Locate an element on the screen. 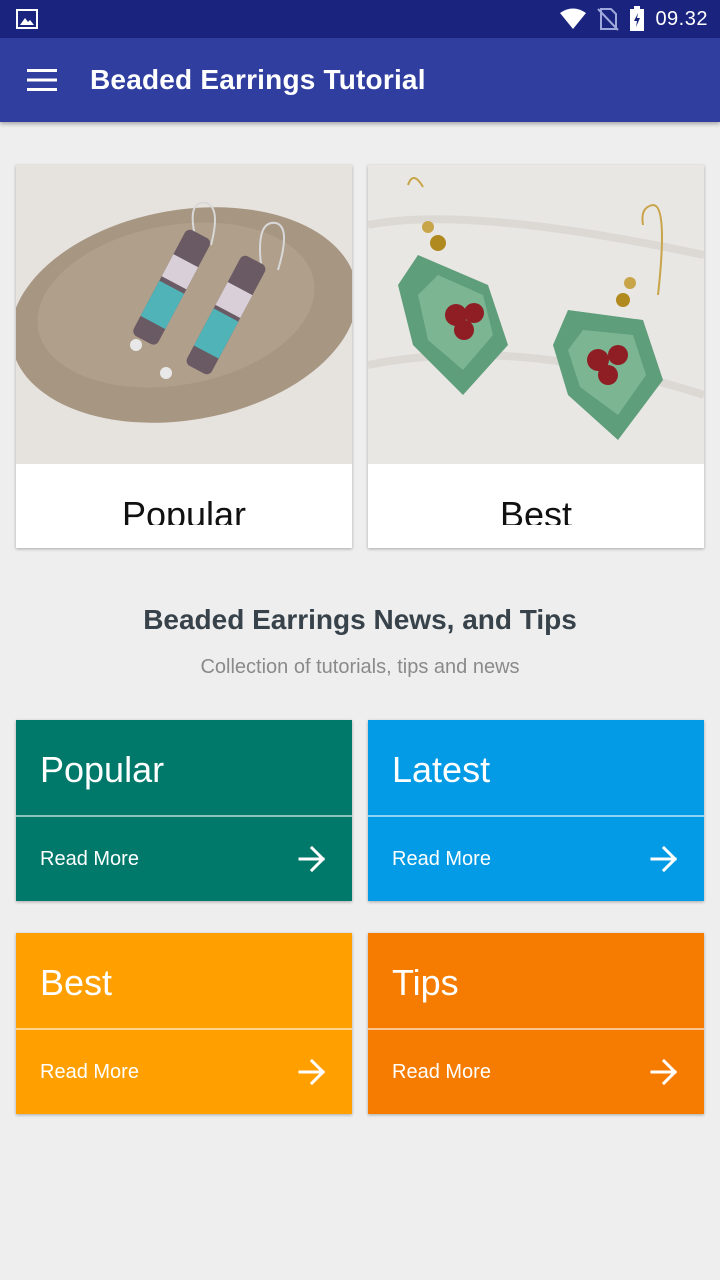  section-subtitle: Collection of tutorials, tips and news is located at coordinates (360, 667).